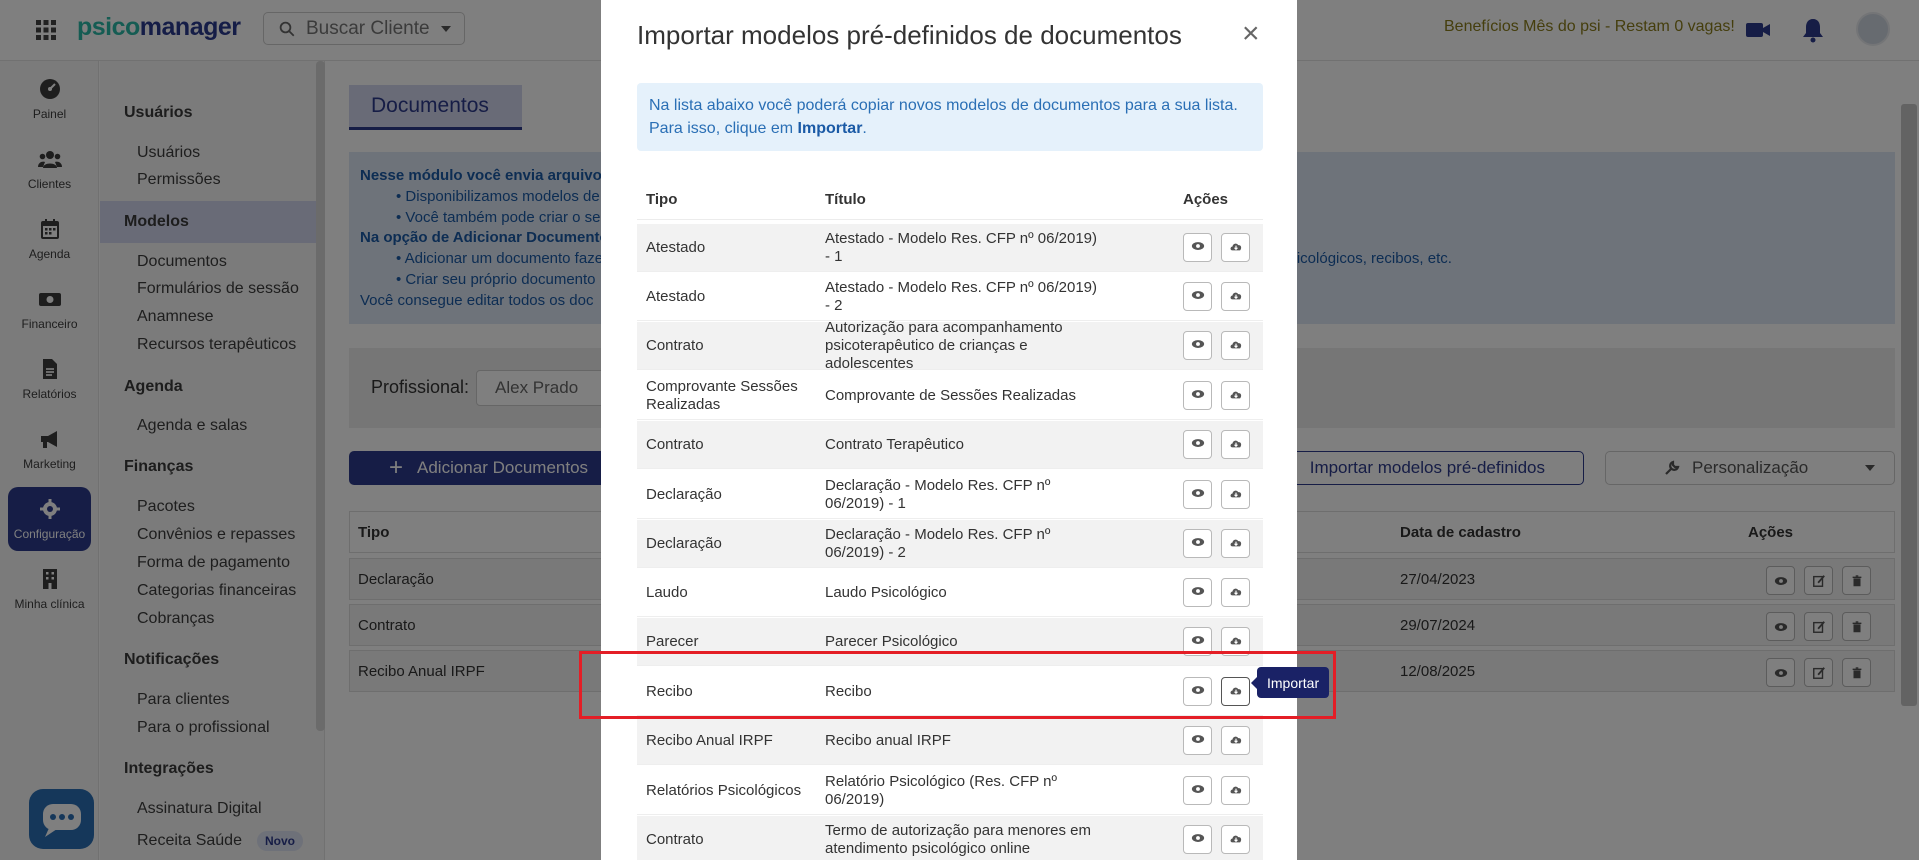 This screenshot has width=1919, height=860. I want to click on modal-row-titulo: Contrato Terapêutico, so click(894, 444).